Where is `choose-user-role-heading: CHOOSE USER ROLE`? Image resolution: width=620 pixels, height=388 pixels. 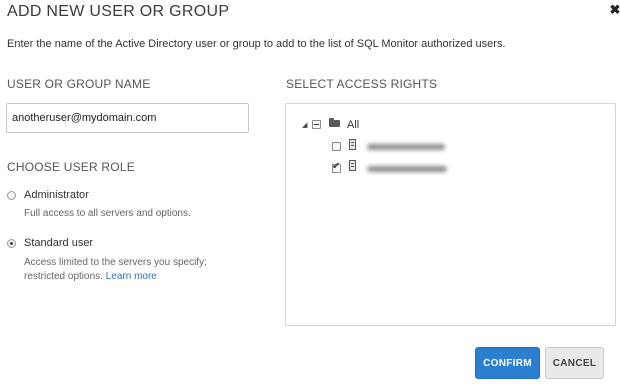
choose-user-role-heading: CHOOSE USER ROLE is located at coordinates (71, 167).